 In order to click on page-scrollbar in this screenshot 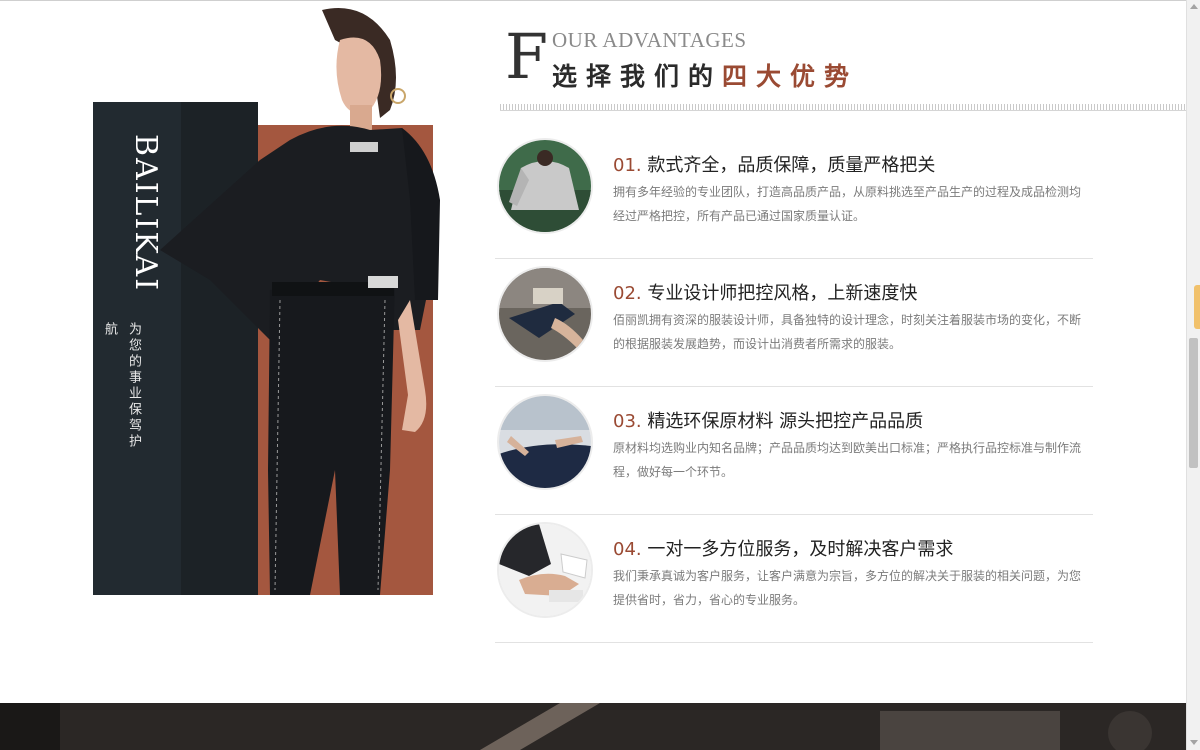, I will do `click(1193, 375)`.